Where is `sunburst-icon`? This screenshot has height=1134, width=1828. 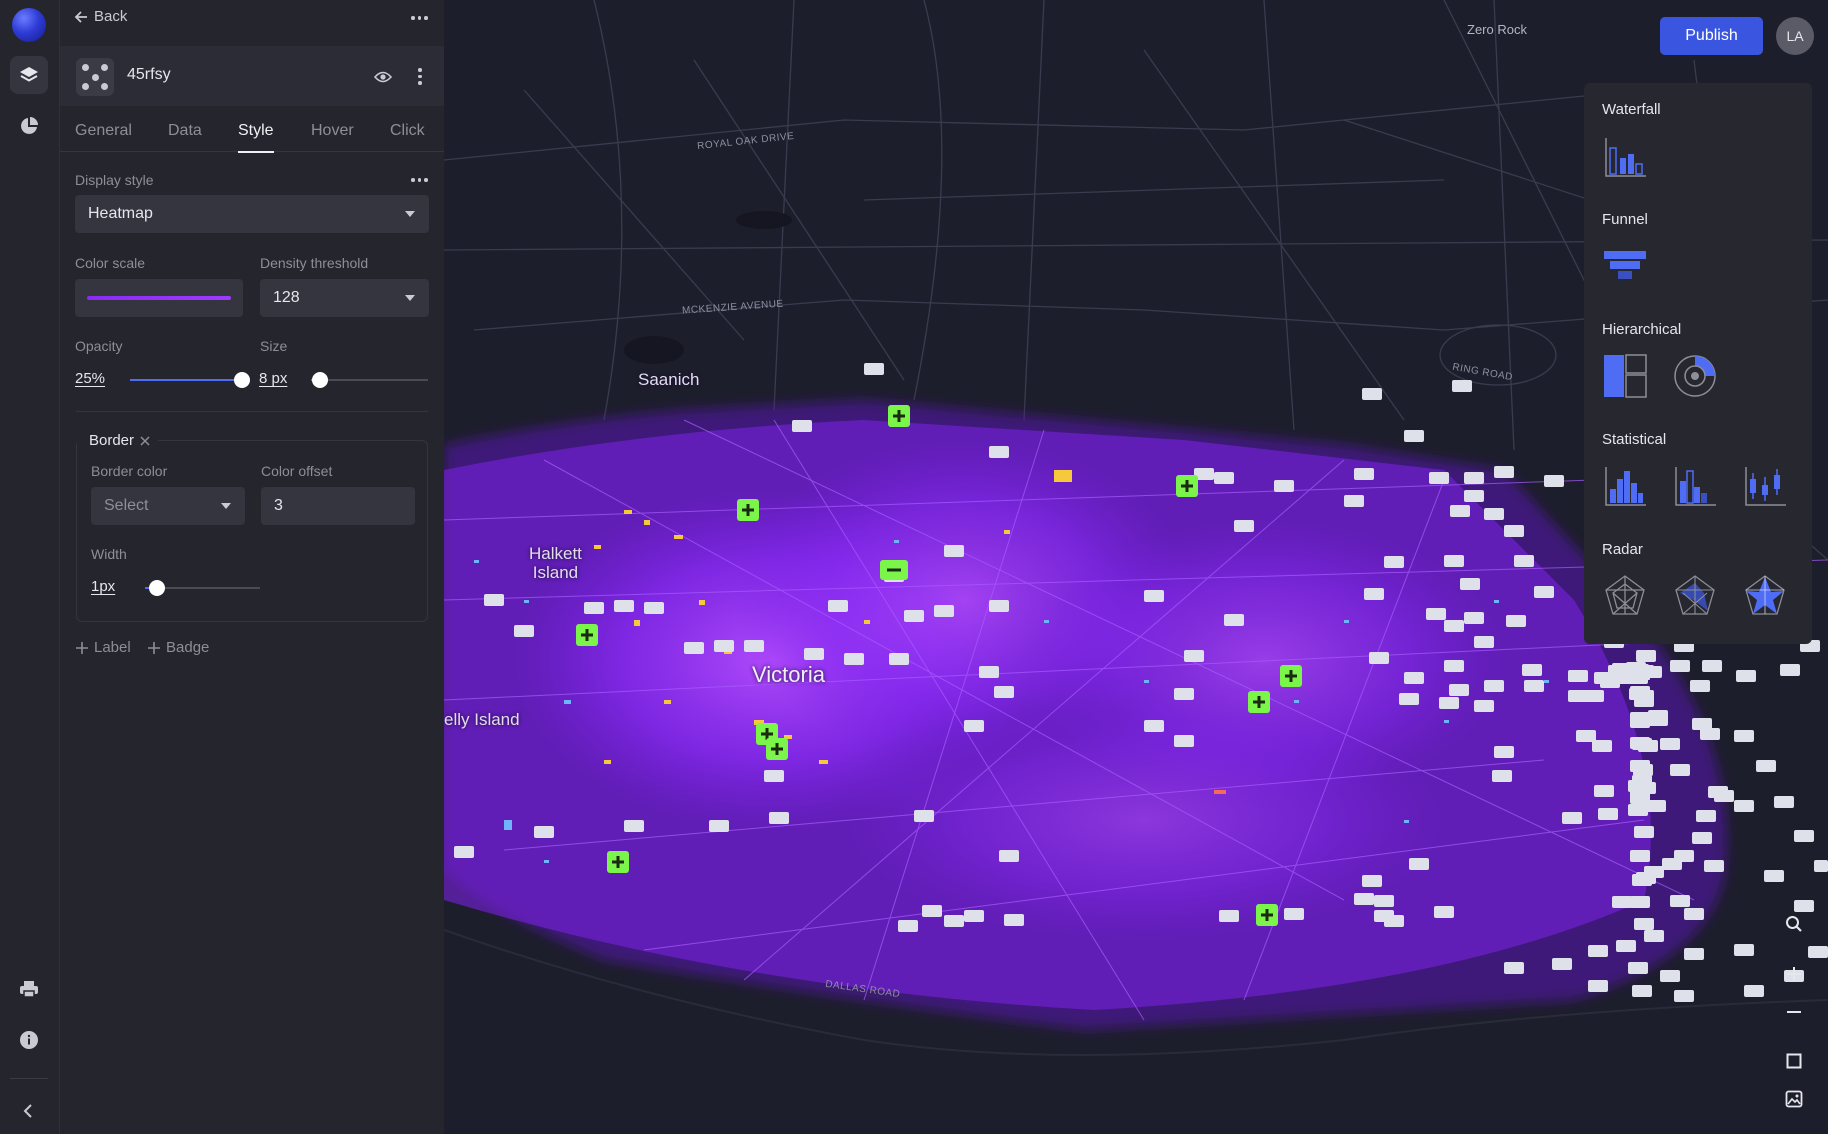
sunburst-icon is located at coordinates (1695, 376).